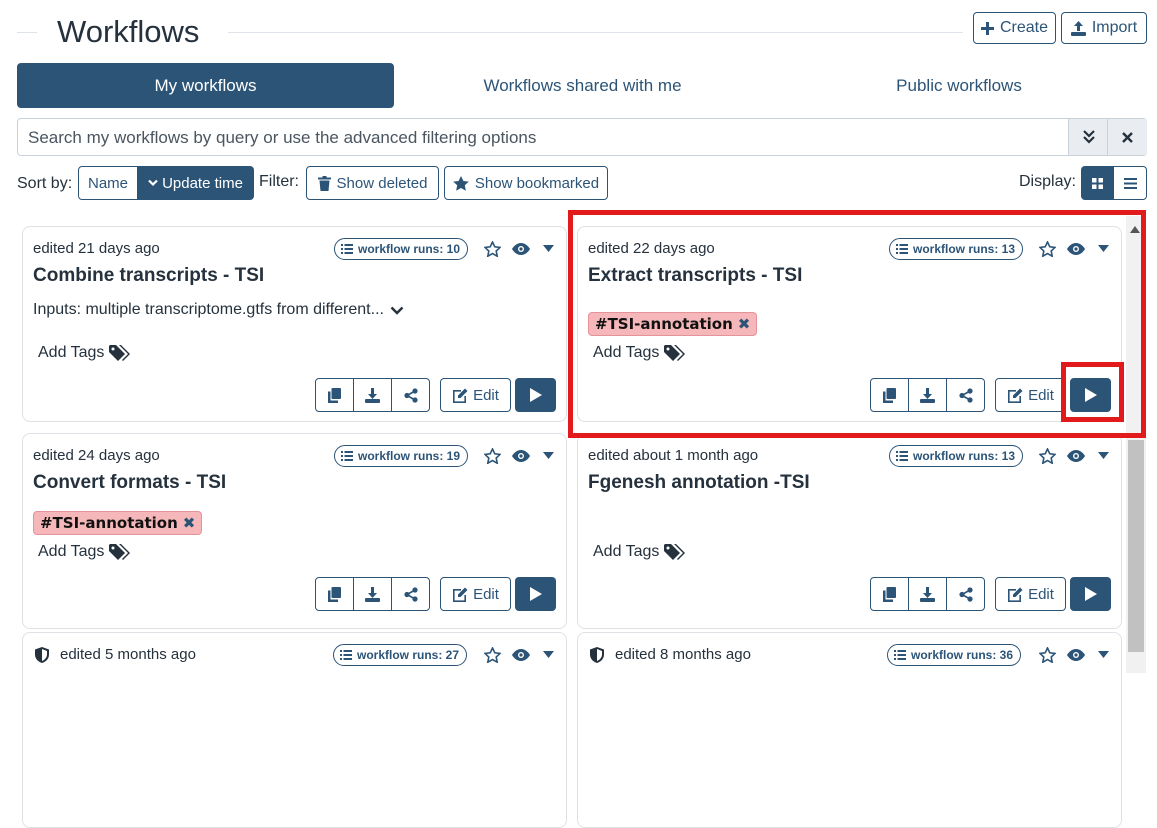 This screenshot has height=828, width=1157. What do you see at coordinates (205, 85) in the screenshot?
I see `tab-my-workflows: My workflows` at bounding box center [205, 85].